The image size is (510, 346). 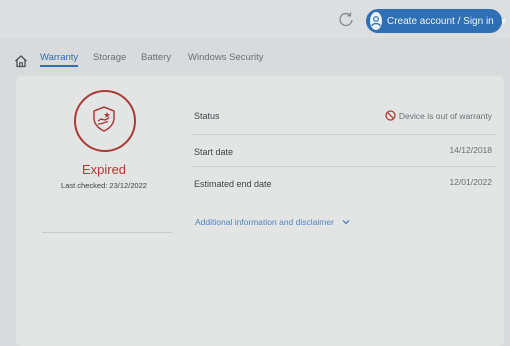 I want to click on chevron-down-icon, so click(x=346, y=222).